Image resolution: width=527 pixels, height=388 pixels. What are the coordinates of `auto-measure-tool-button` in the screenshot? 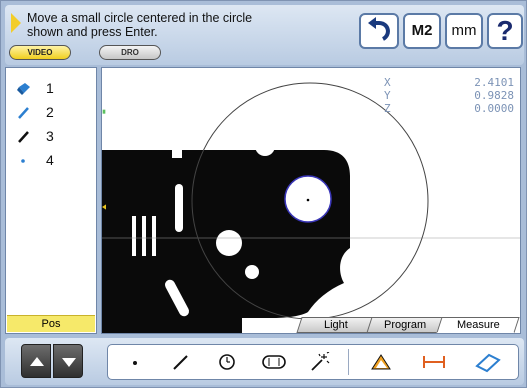 It's located at (319, 362).